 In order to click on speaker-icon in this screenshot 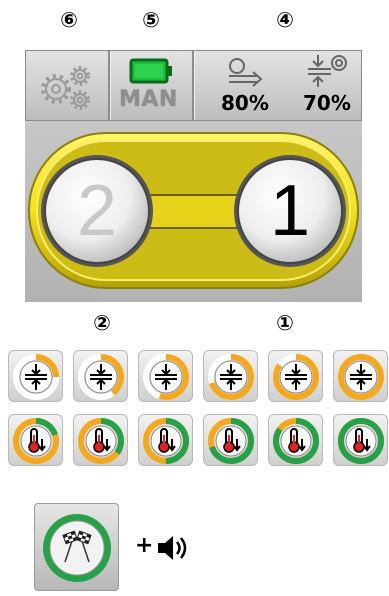, I will do `click(172, 548)`.